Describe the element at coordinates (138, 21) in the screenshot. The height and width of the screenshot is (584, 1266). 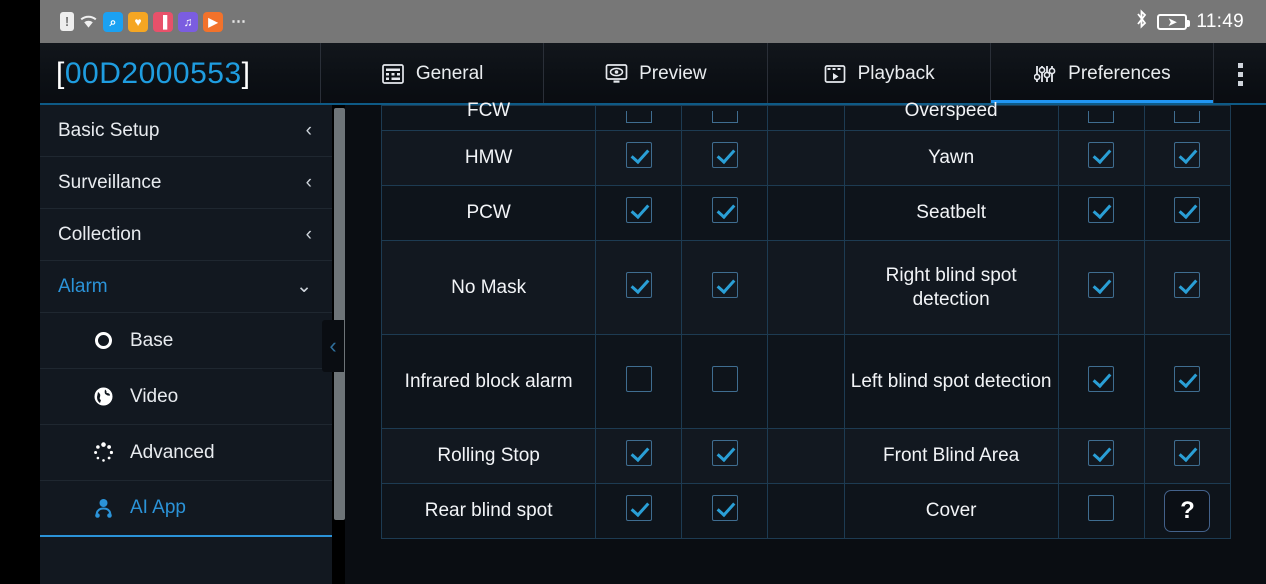
I see `heart-icon: ♥` at that location.